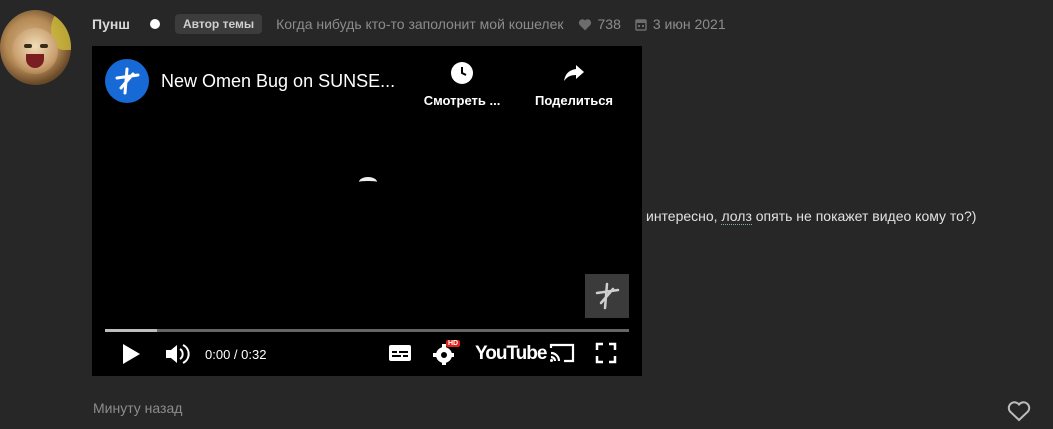 This screenshot has height=429, width=1053. I want to click on share-arrow-icon, so click(574, 73).